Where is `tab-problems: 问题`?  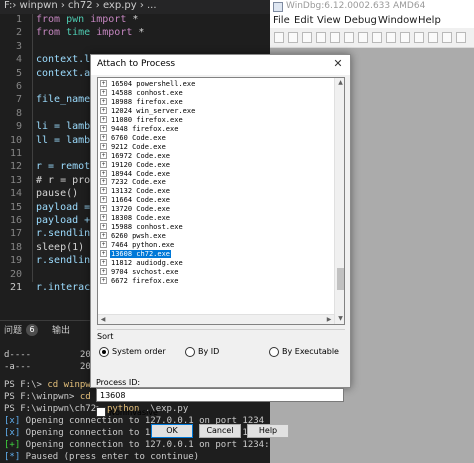 tab-problems: 问题 is located at coordinates (13, 330).